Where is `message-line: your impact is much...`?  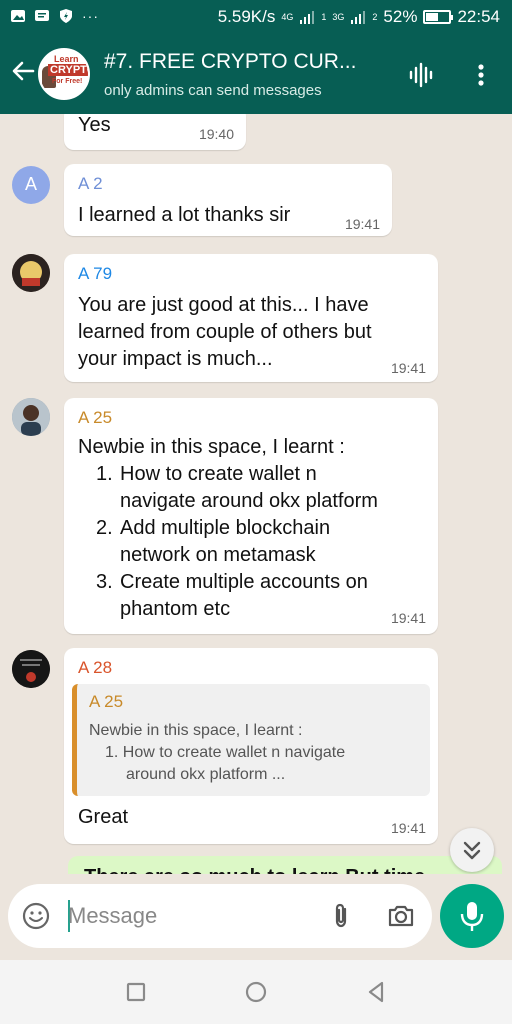 message-line: your impact is much... is located at coordinates (175, 359).